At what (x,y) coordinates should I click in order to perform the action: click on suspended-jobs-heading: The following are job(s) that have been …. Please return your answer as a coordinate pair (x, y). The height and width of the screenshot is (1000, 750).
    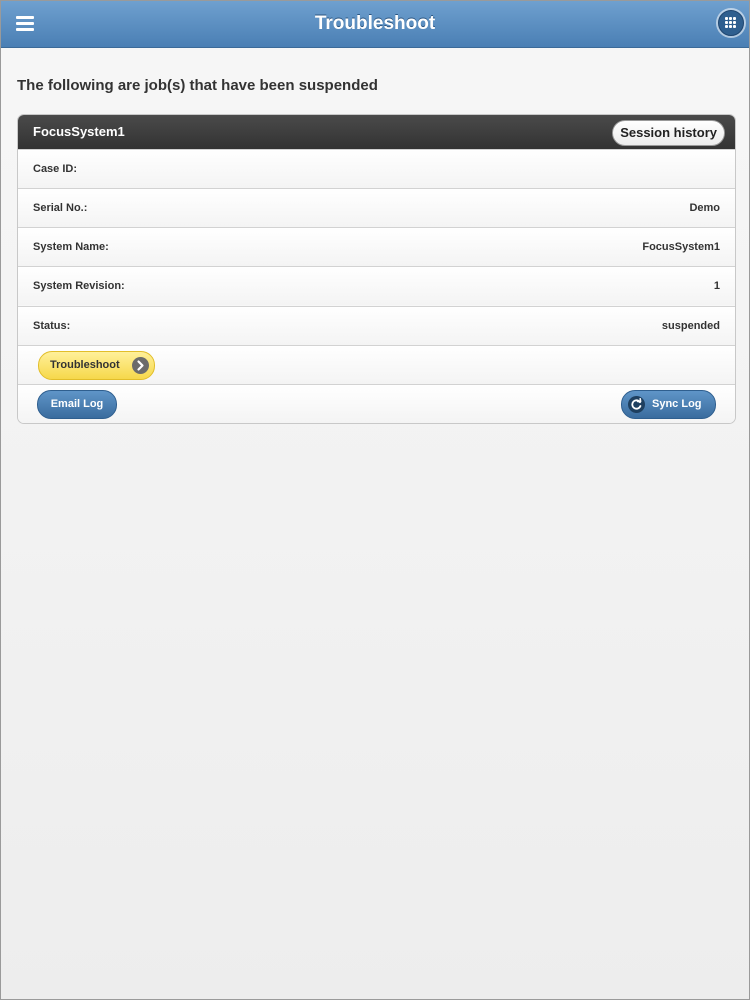
    Looking at the image, I should click on (197, 85).